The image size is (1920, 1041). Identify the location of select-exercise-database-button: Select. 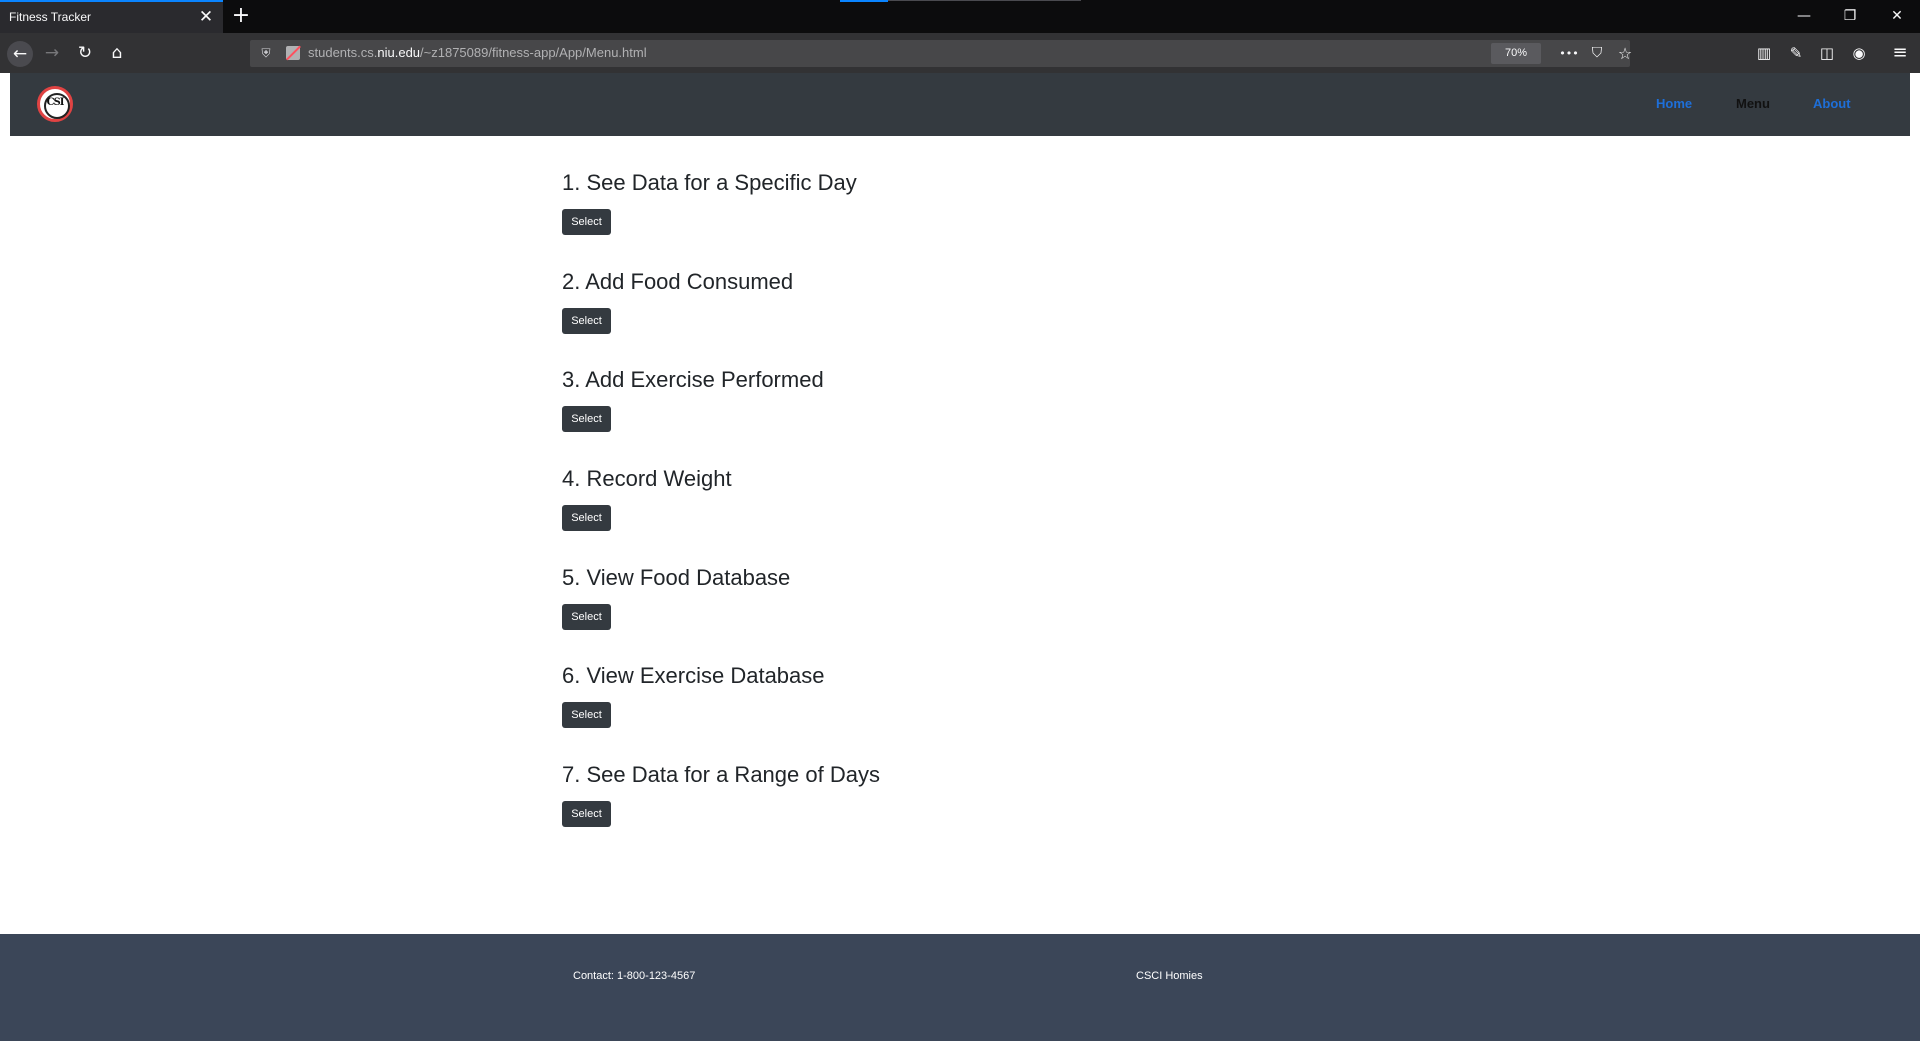
(586, 715).